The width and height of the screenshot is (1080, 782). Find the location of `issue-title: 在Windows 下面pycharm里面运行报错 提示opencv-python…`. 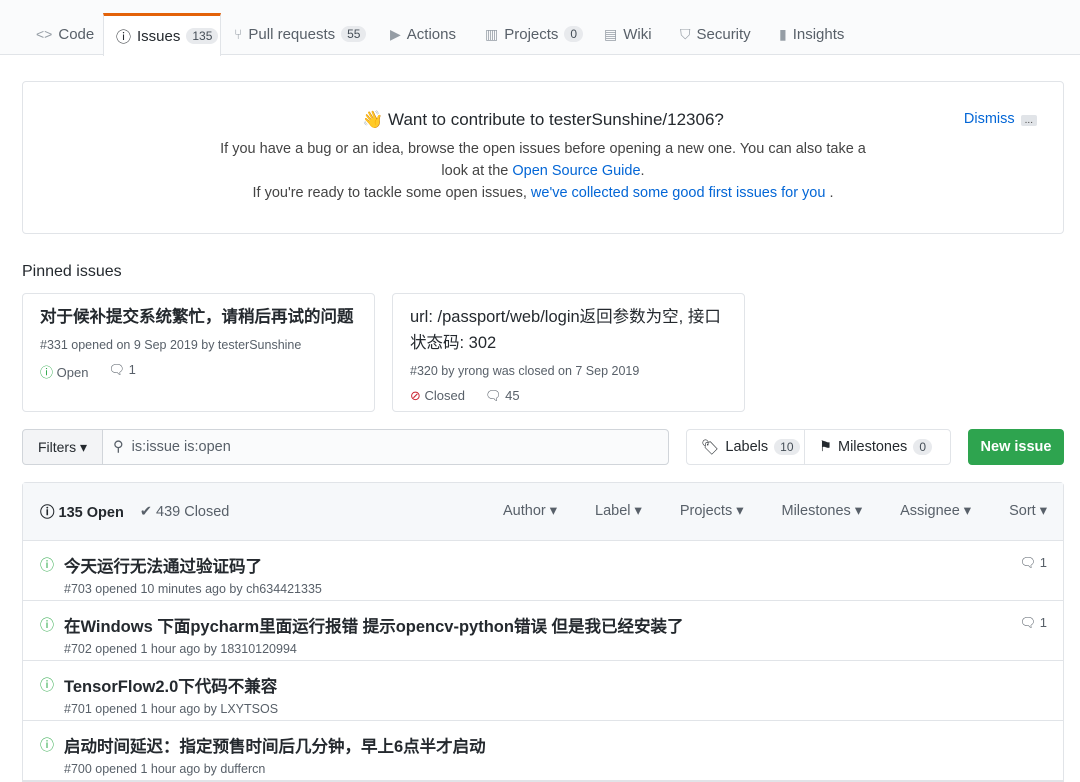

issue-title: 在Windows 下面pycharm里面运行报错 提示opencv-python… is located at coordinates (563, 625).